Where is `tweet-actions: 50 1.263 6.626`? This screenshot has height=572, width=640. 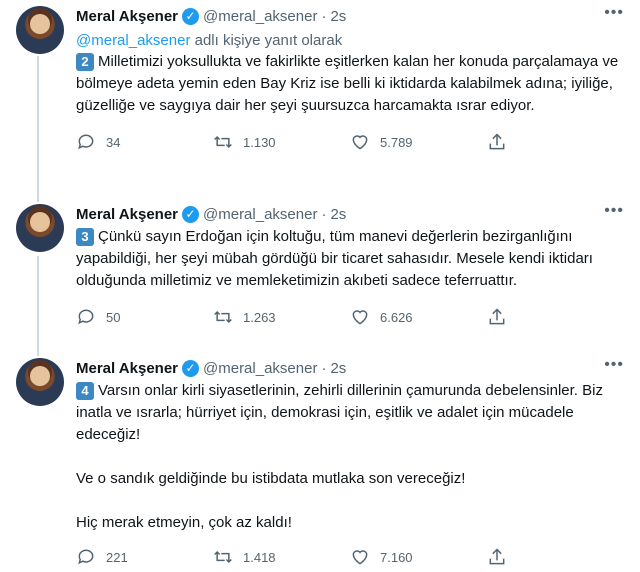
tweet-actions: 50 1.263 6.626 is located at coordinates (350, 317).